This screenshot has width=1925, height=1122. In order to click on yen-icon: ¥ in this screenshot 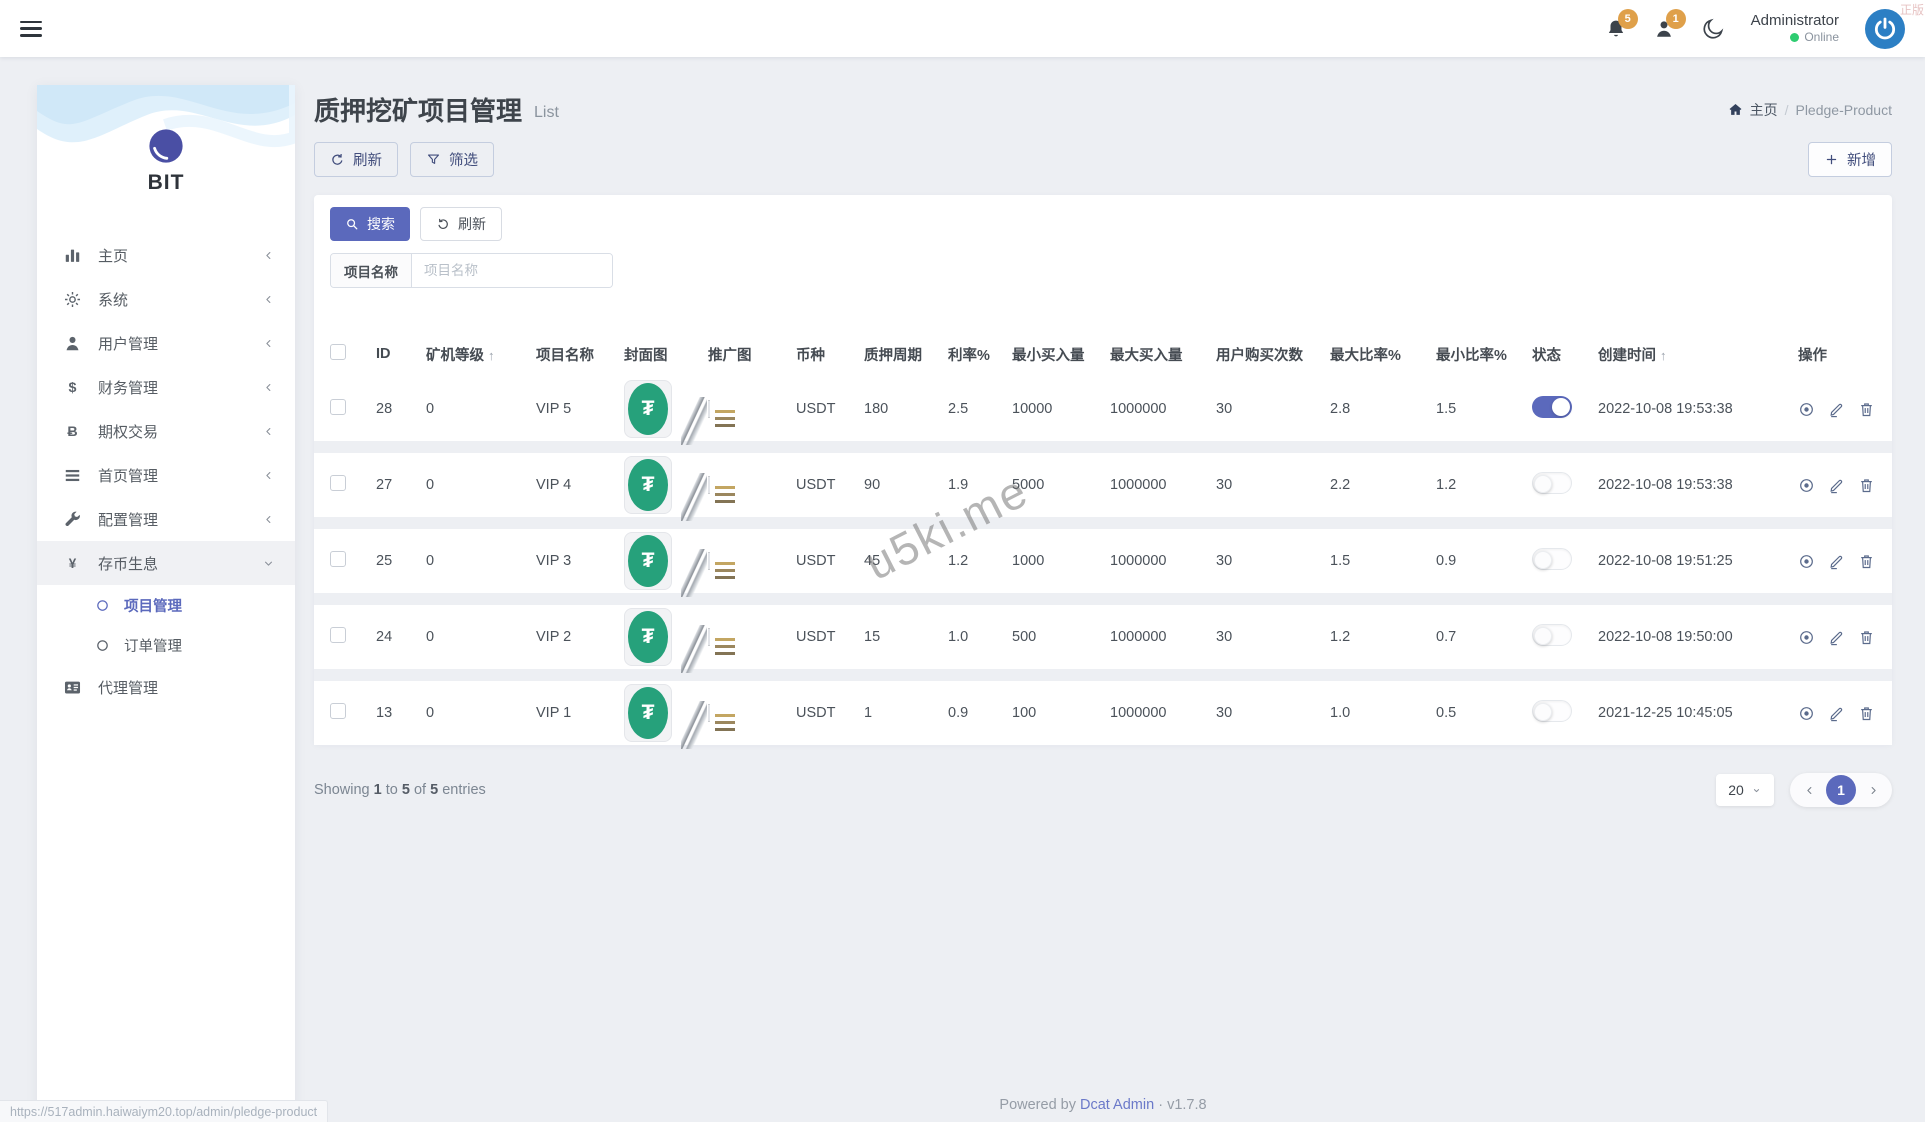, I will do `click(72, 563)`.